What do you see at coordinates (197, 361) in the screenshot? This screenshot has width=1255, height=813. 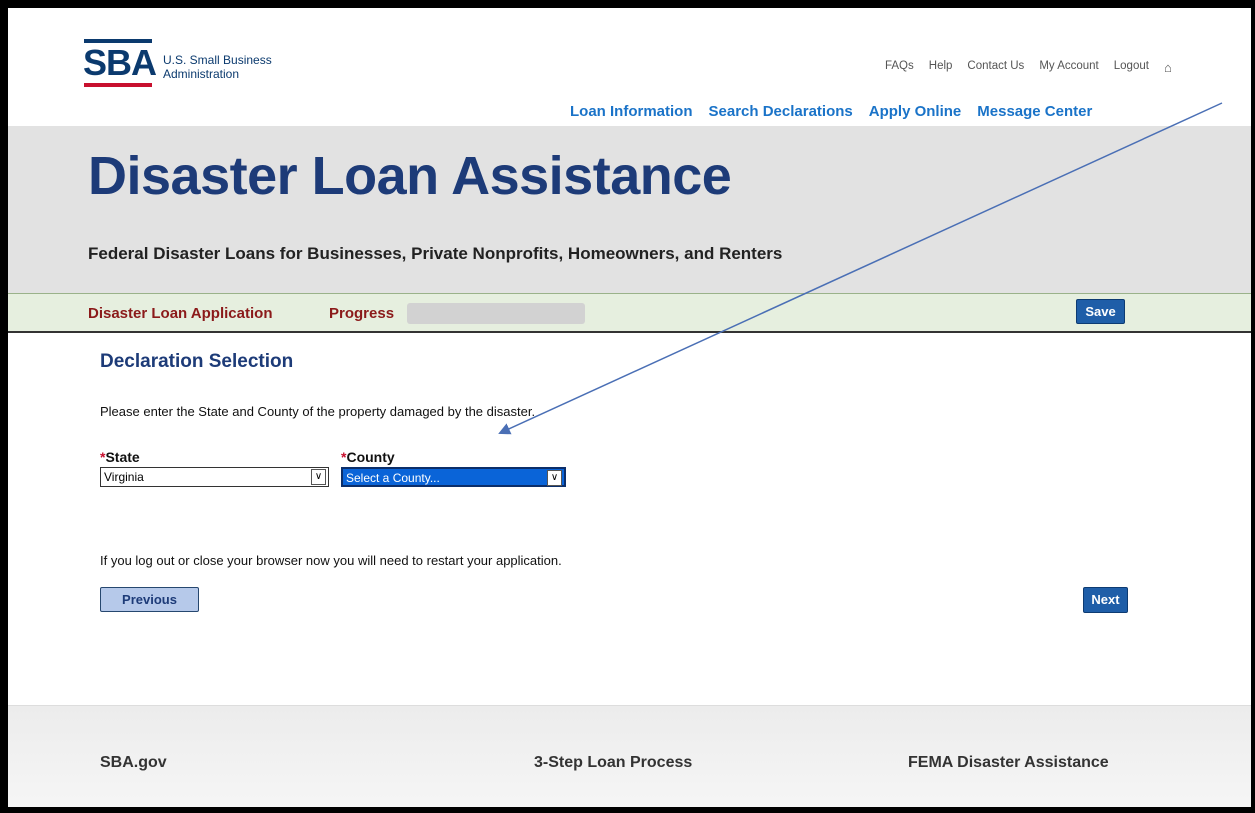 I see `section-title: Declaration Selection` at bounding box center [197, 361].